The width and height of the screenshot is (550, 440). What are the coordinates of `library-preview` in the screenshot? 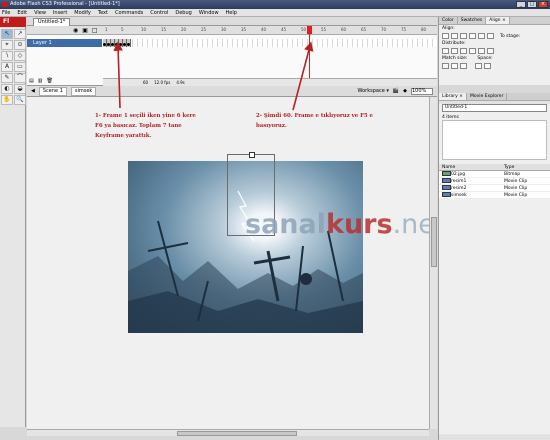 It's located at (494, 140).